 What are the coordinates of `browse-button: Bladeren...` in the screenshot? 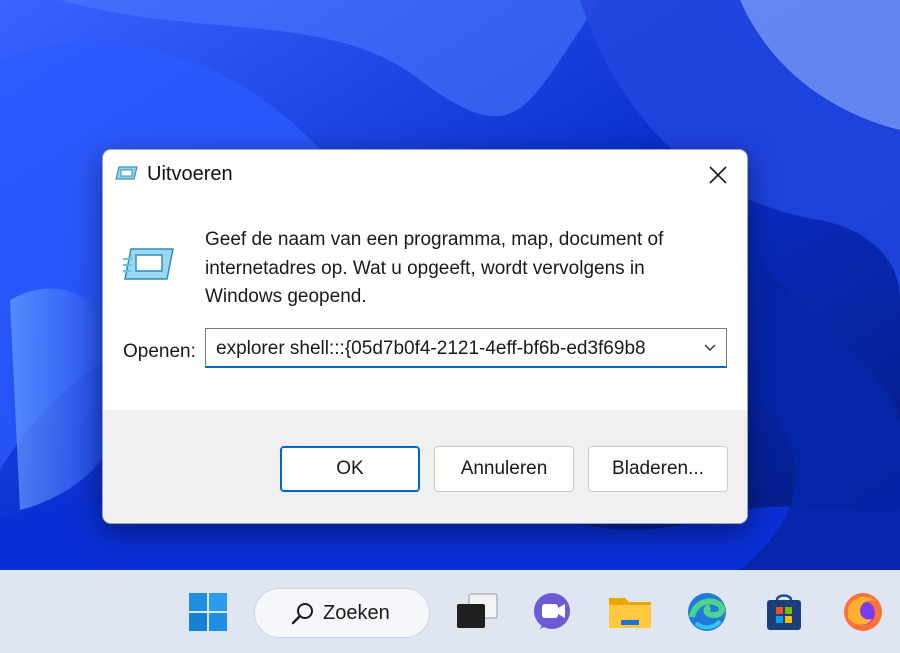 It's located at (658, 469).